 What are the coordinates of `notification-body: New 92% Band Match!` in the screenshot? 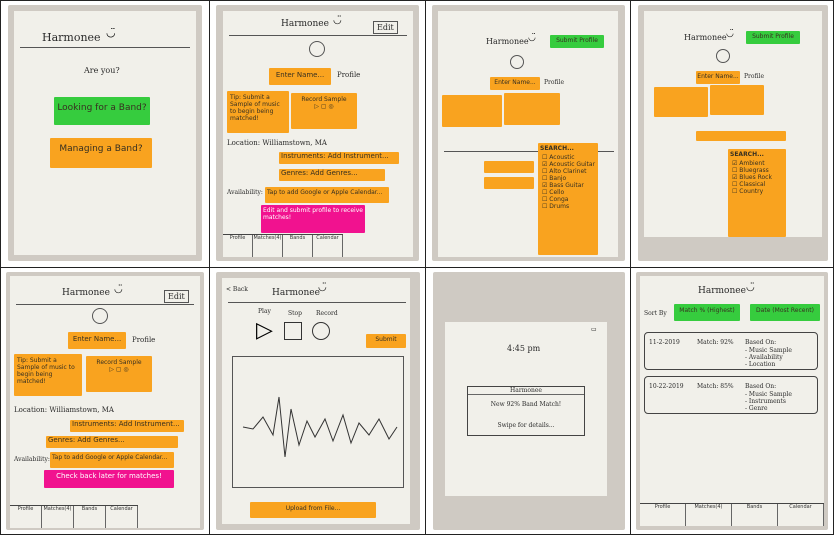 It's located at (526, 404).